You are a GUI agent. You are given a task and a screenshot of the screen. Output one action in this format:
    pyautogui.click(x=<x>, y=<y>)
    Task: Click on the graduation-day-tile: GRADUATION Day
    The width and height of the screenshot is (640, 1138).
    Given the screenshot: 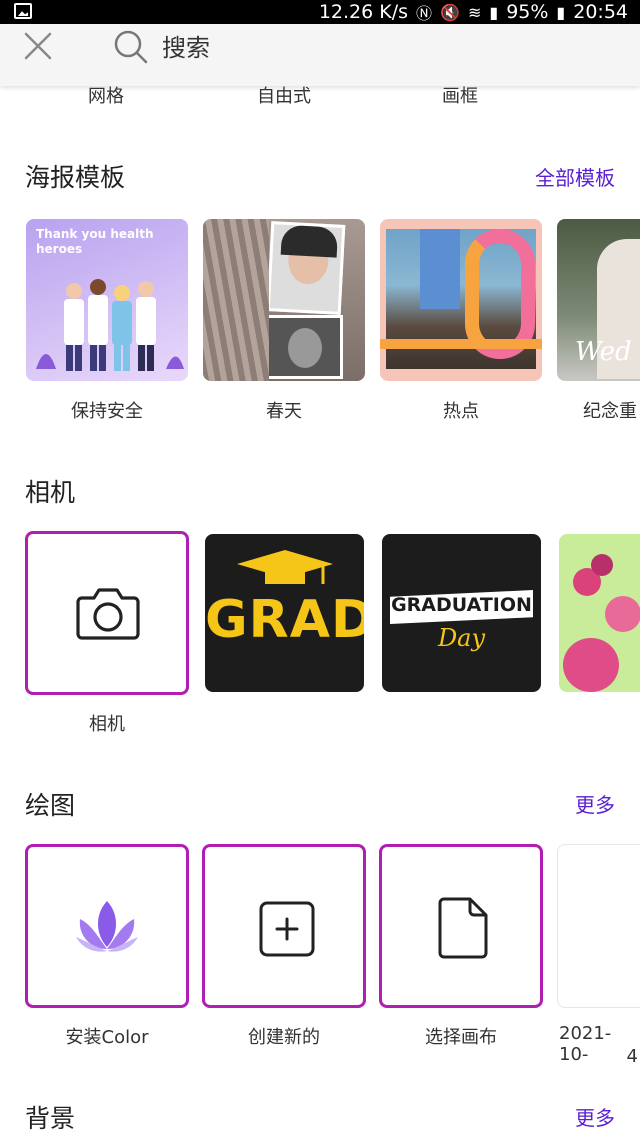 What is the action you would take?
    pyautogui.click(x=461, y=613)
    